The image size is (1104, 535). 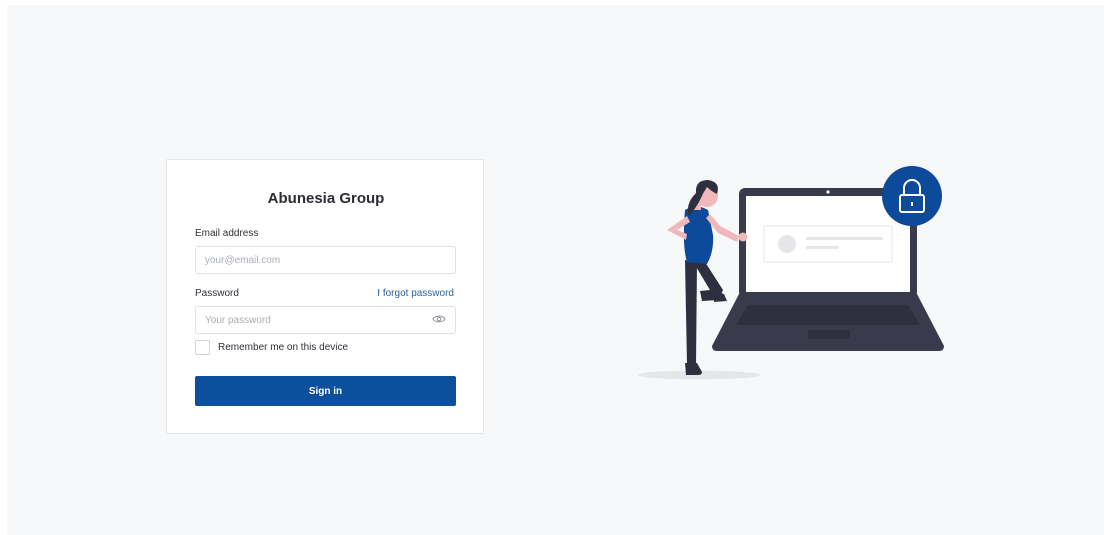 I want to click on email-field, so click(x=325, y=260).